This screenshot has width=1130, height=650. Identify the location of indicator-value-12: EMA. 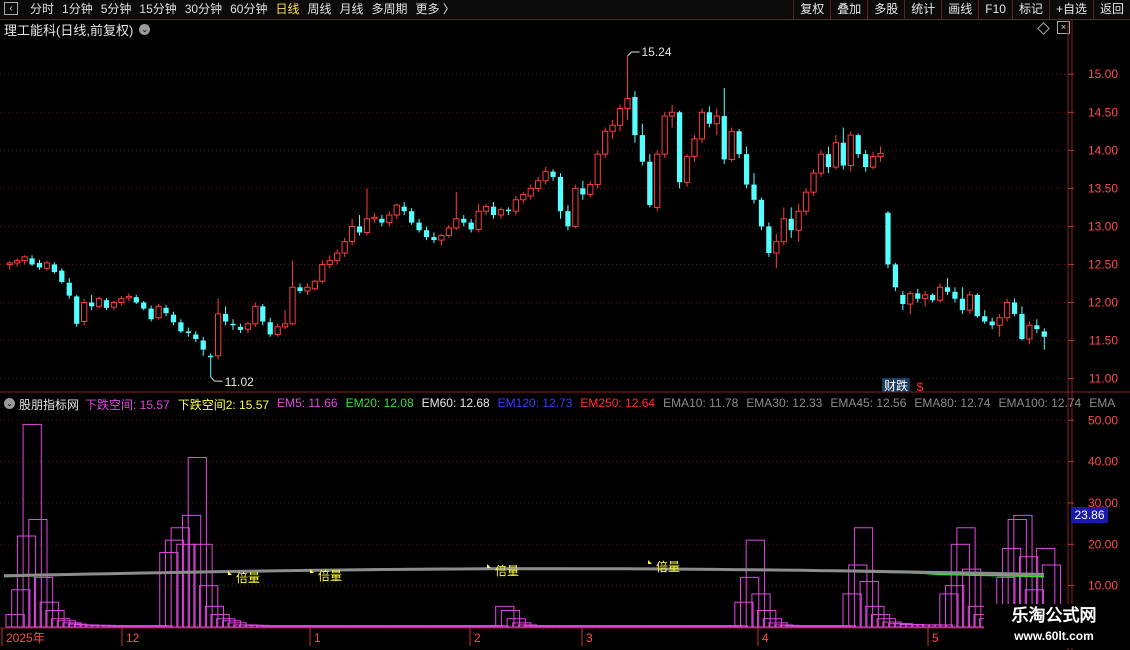
(1102, 403).